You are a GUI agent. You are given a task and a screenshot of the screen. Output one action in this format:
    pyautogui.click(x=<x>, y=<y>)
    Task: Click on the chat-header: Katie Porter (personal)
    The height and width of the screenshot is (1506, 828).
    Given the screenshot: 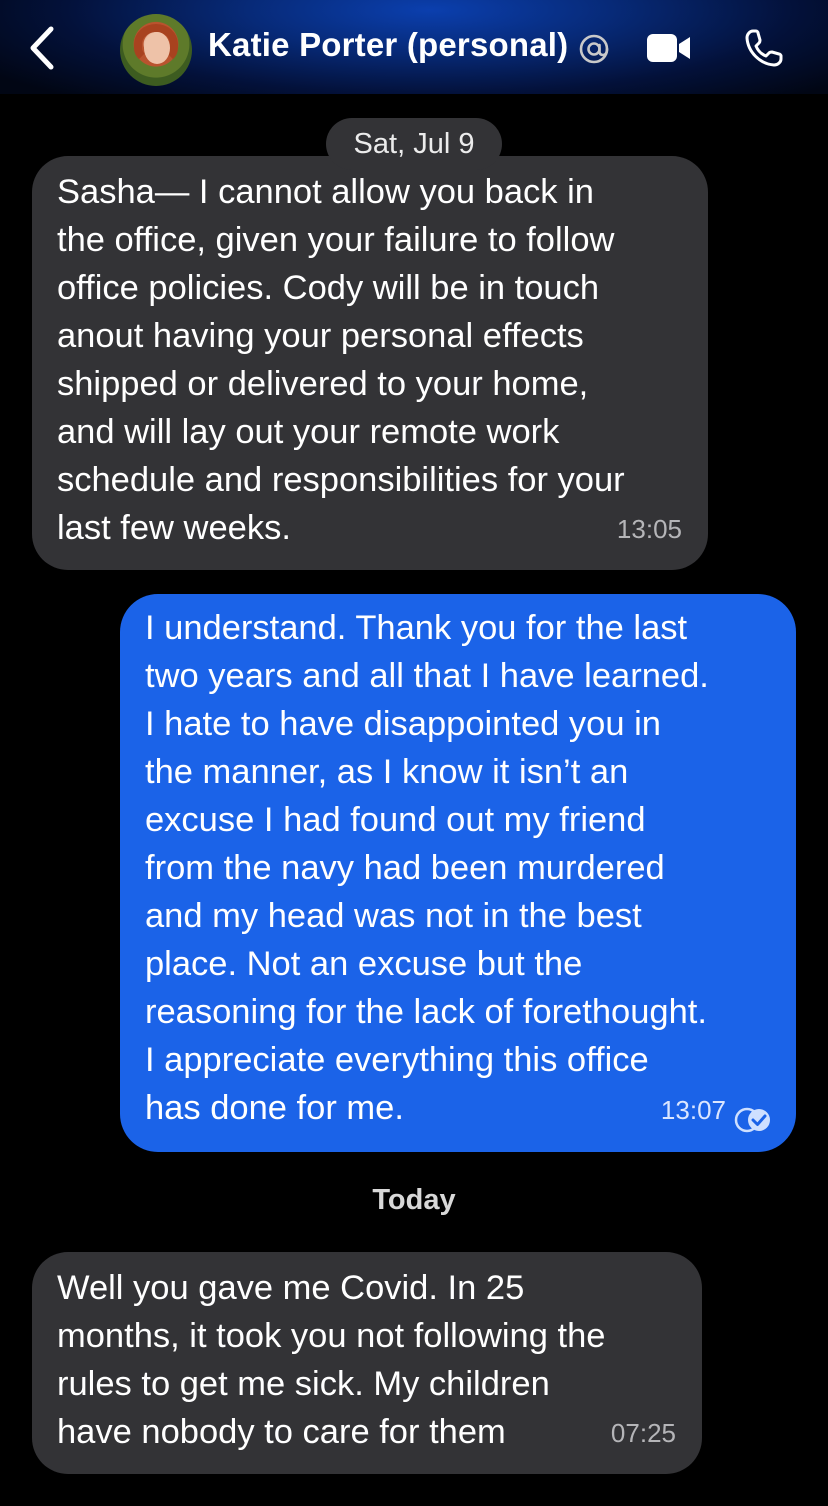 What is the action you would take?
    pyautogui.click(x=414, y=47)
    